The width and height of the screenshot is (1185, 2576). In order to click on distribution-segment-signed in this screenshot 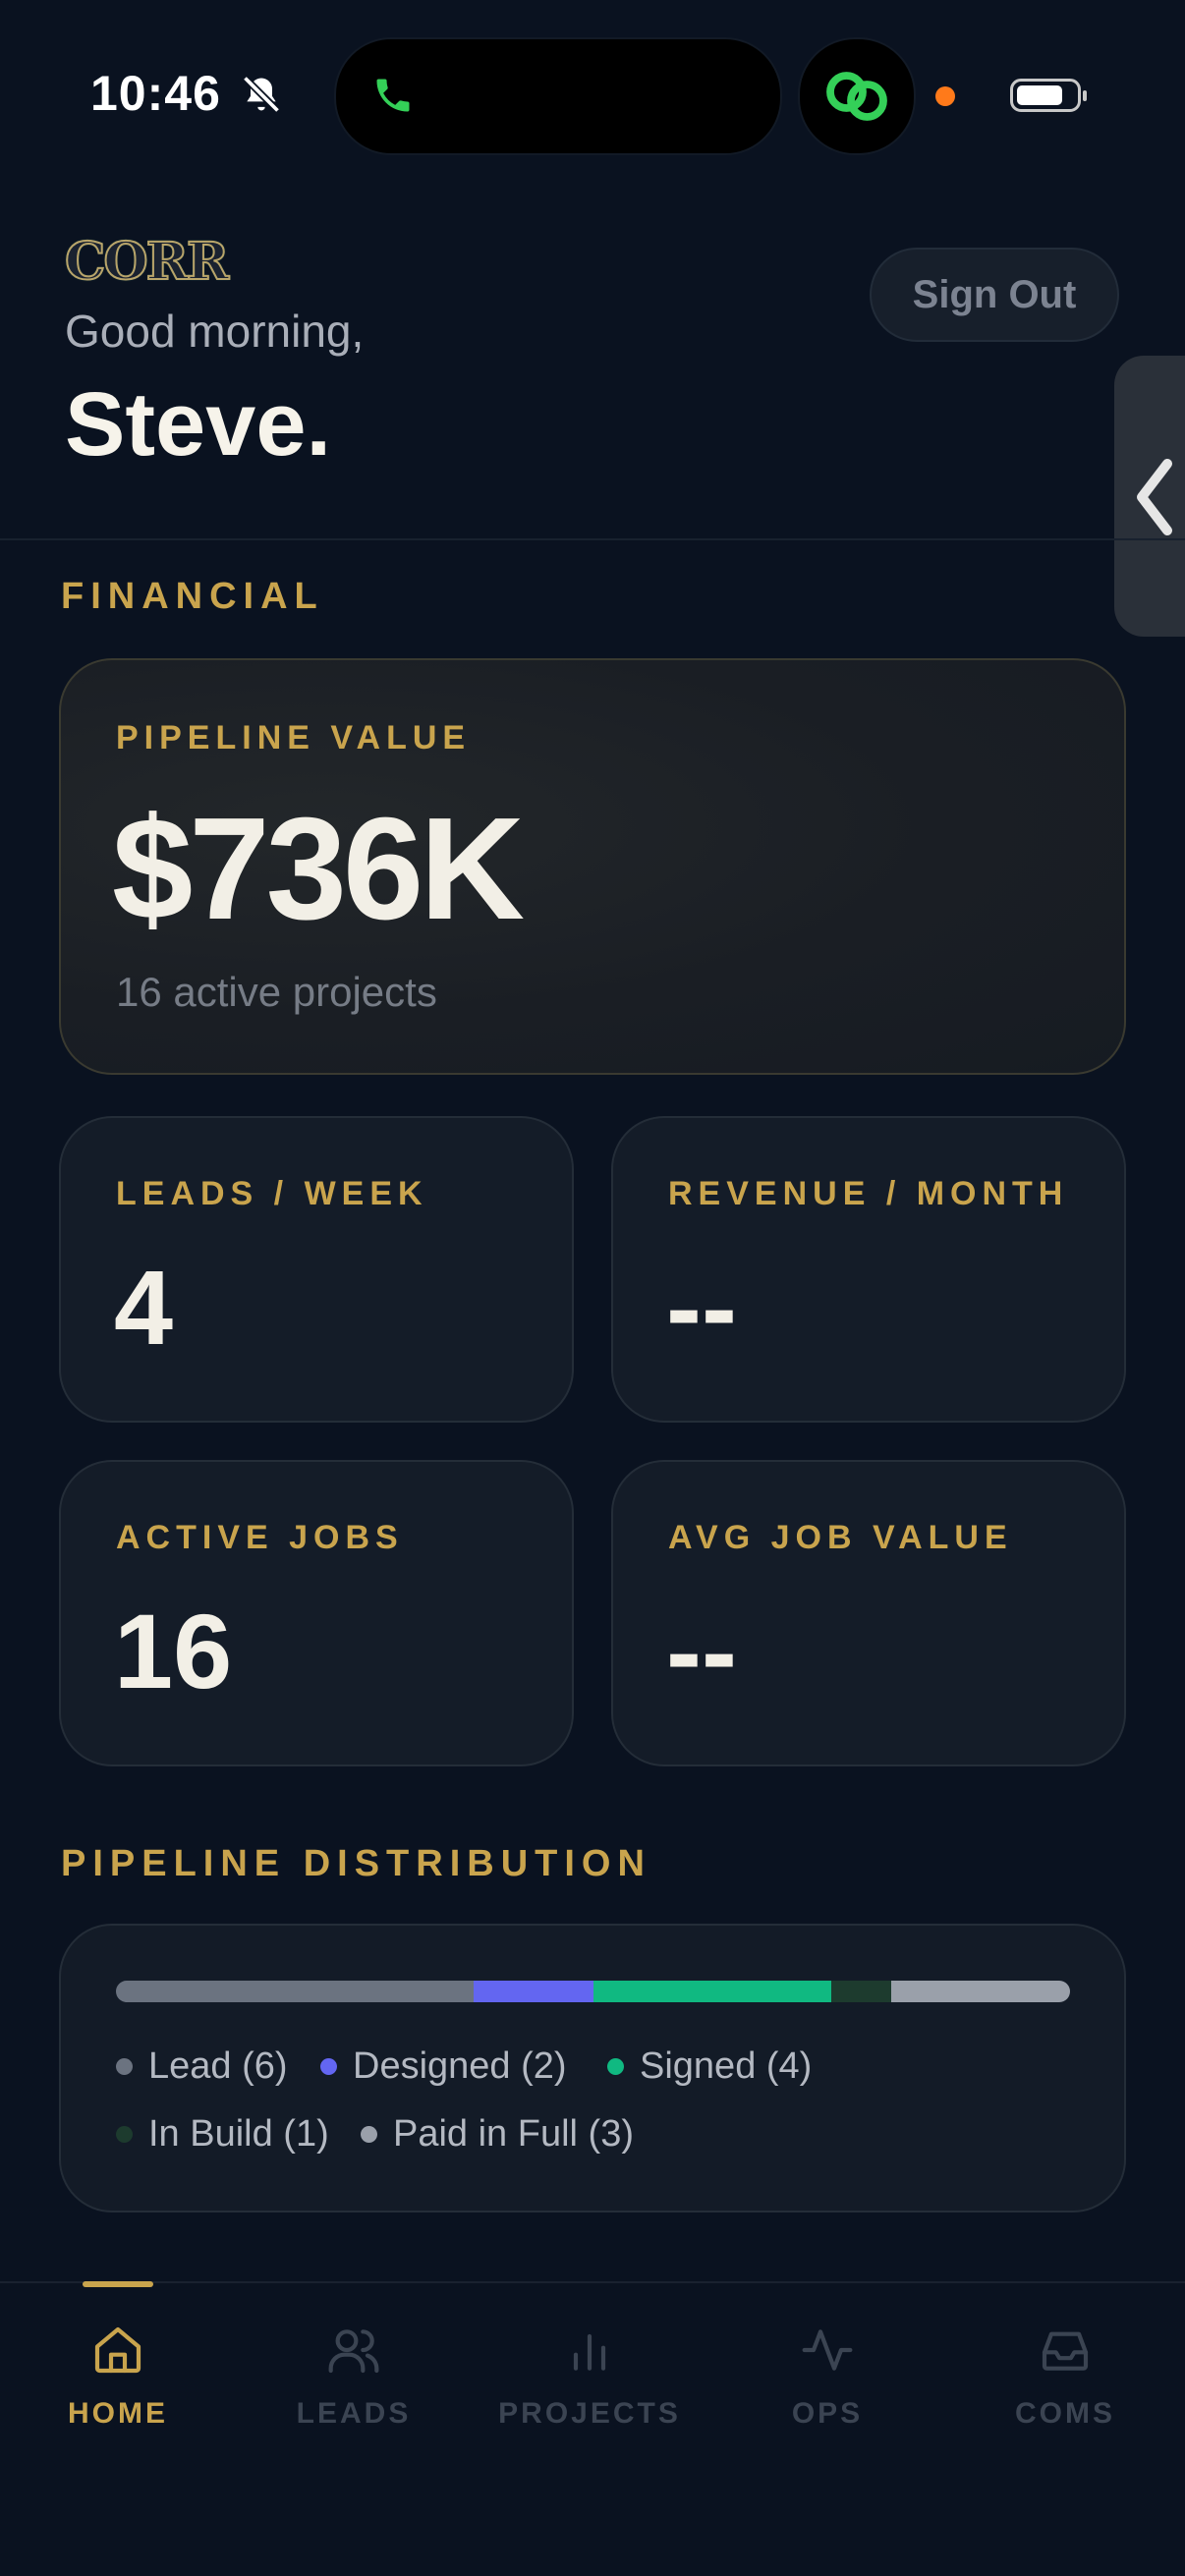, I will do `click(712, 1991)`.